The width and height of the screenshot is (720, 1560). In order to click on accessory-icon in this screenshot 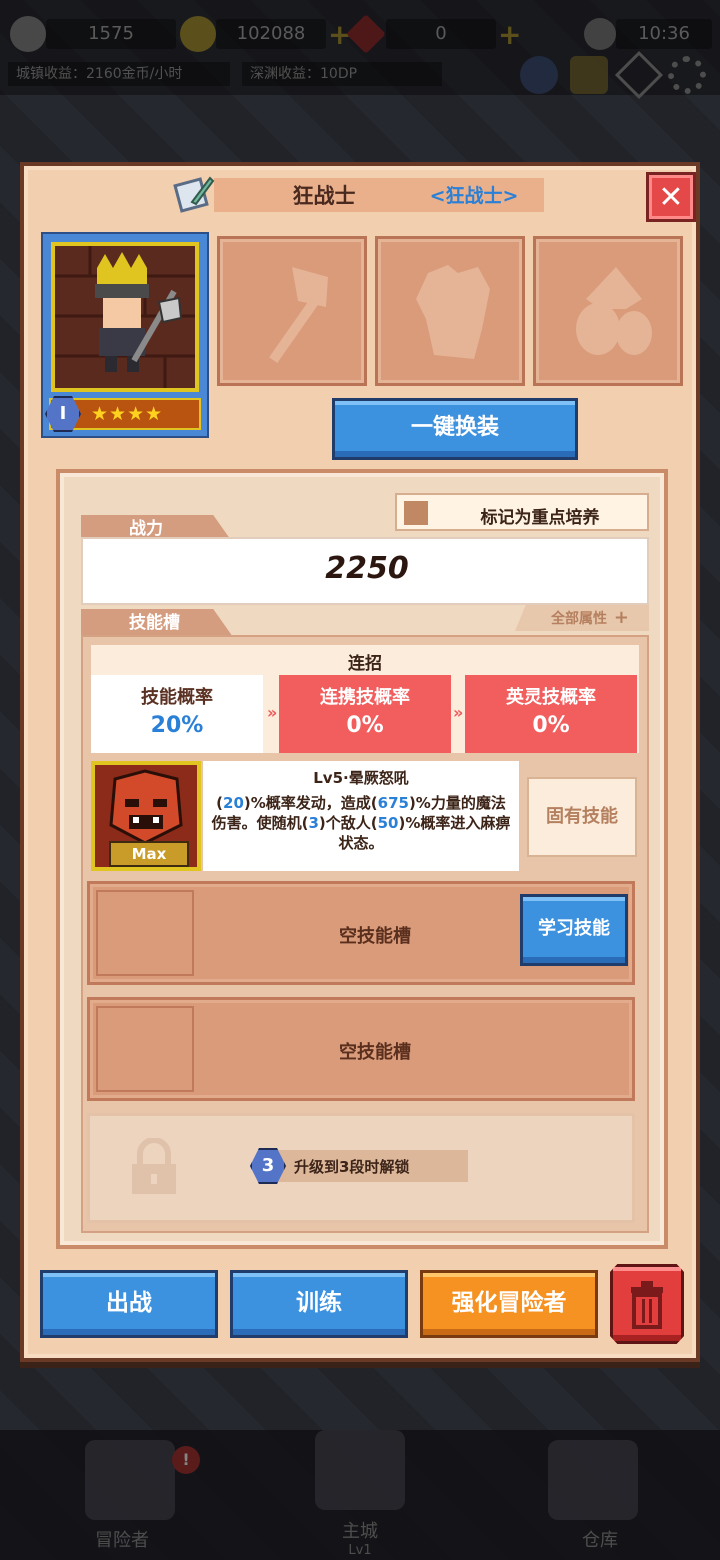, I will do `click(614, 311)`.